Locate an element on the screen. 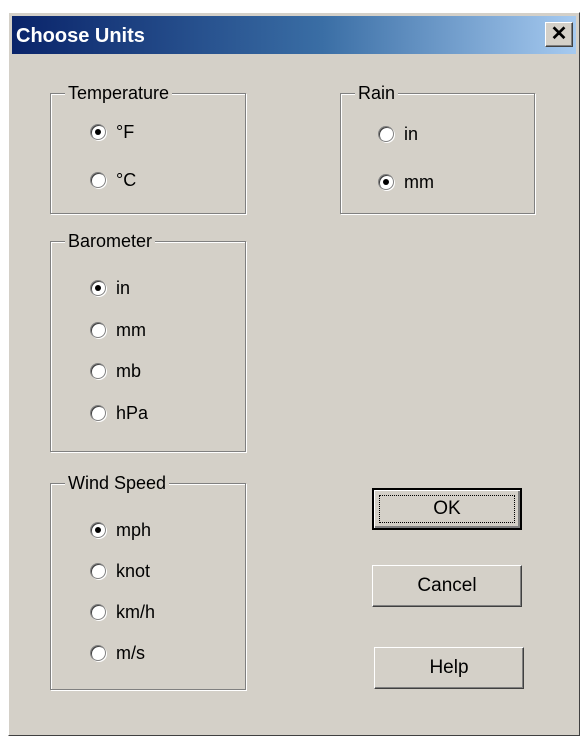  radio-barometer-hpa: hPa is located at coordinates (119, 413).